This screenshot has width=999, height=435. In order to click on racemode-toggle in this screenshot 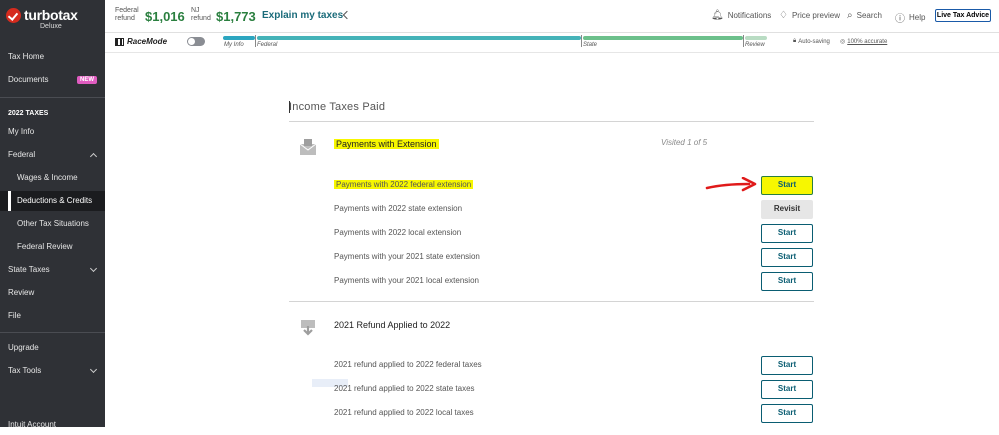, I will do `click(196, 41)`.